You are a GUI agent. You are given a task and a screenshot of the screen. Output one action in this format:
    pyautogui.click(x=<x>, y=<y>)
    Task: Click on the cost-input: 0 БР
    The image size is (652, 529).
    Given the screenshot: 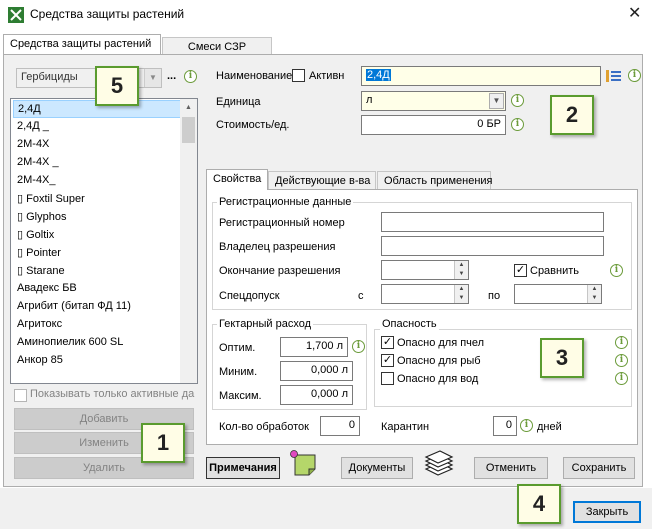 What is the action you would take?
    pyautogui.click(x=433, y=125)
    